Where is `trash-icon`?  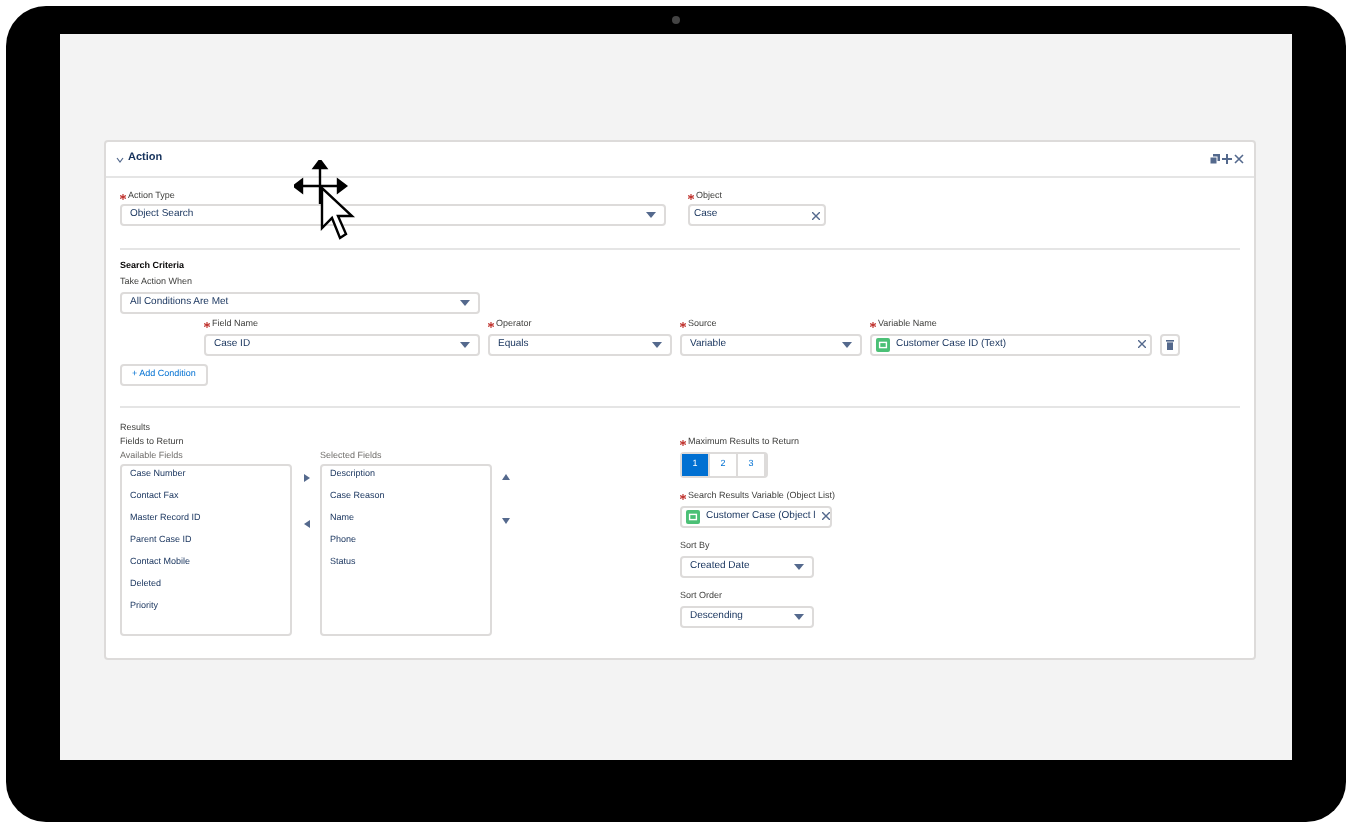
trash-icon is located at coordinates (1170, 344).